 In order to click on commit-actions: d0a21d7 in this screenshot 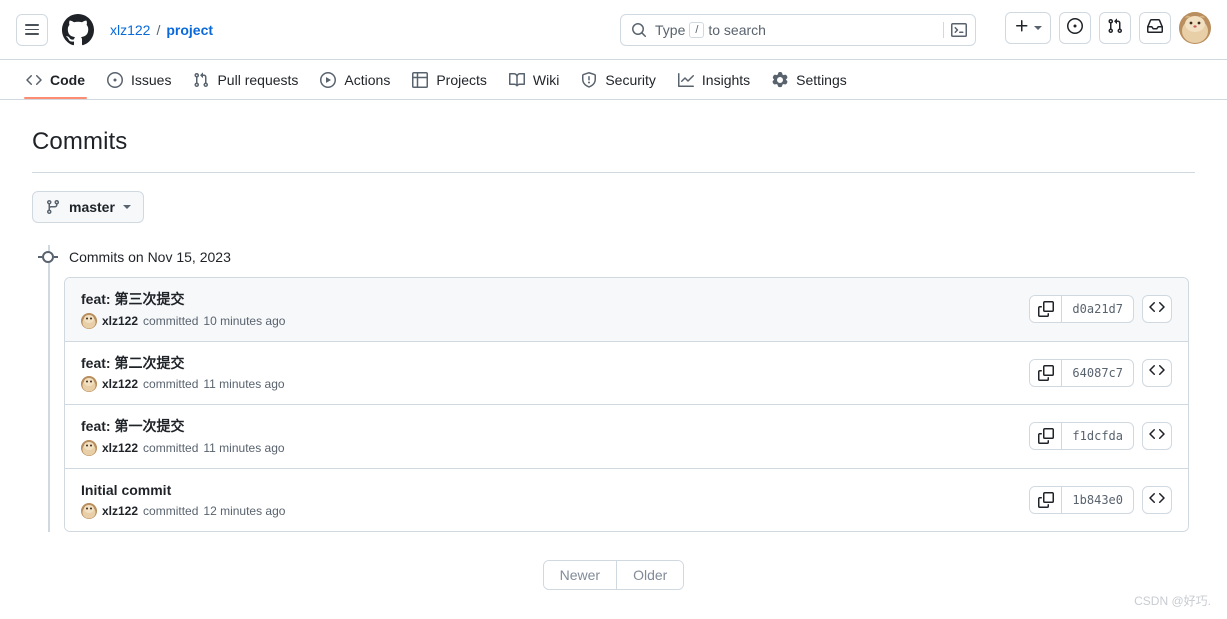, I will do `click(1100, 309)`.